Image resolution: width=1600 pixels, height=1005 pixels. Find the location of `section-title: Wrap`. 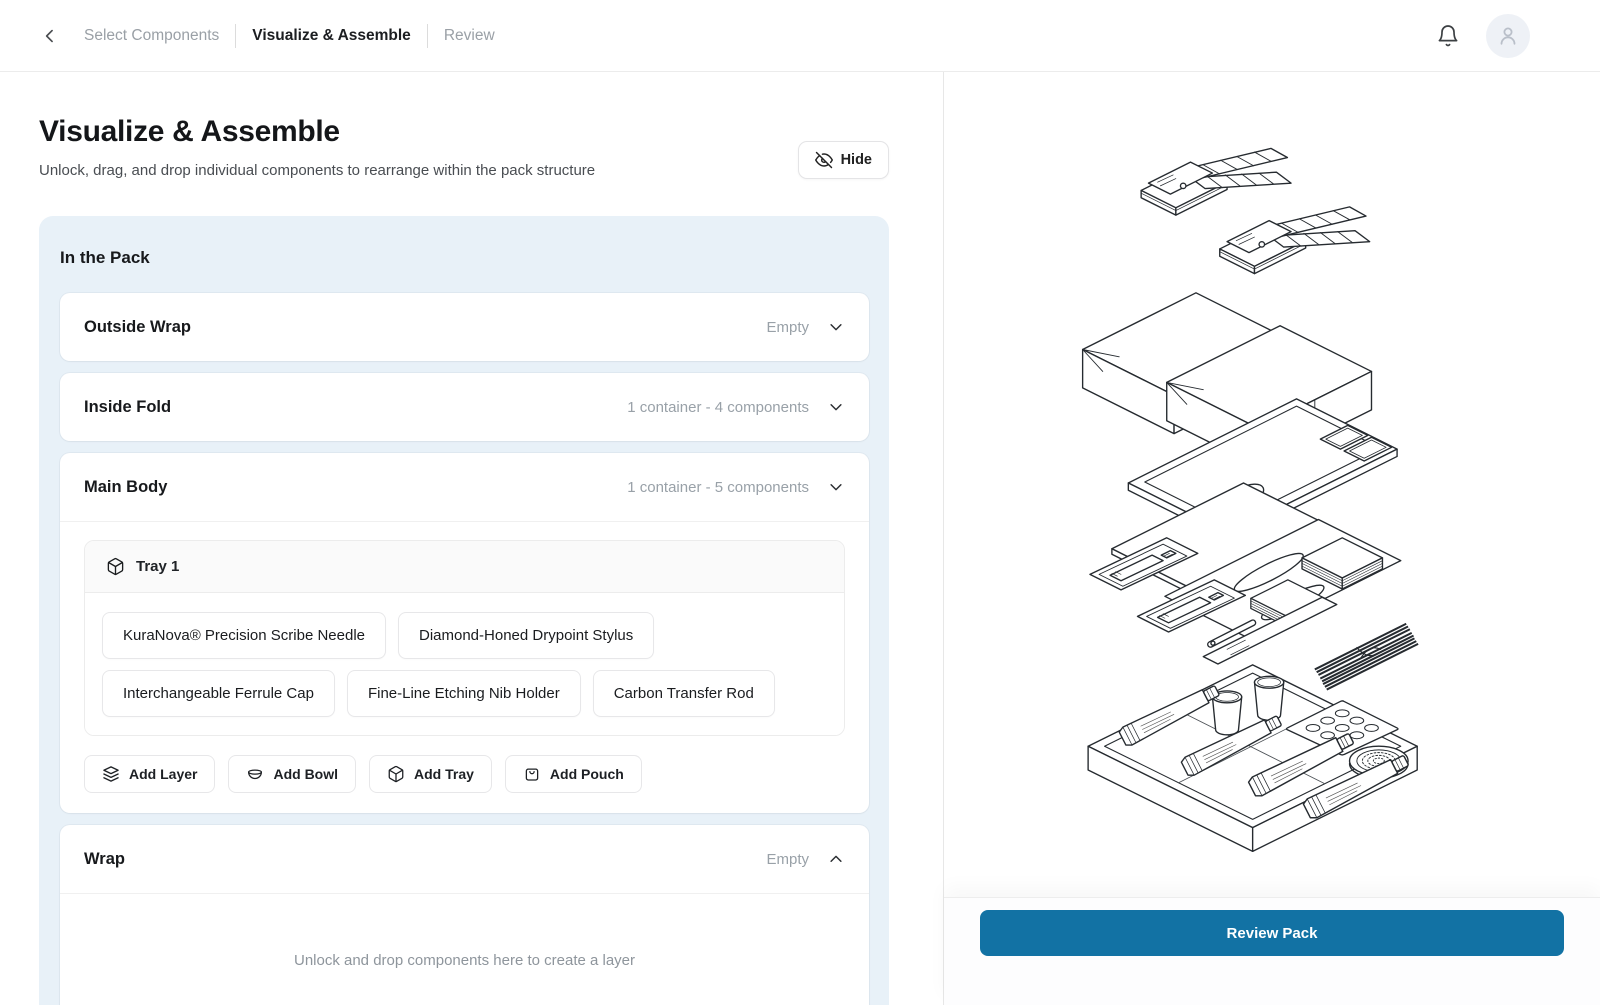

section-title: Wrap is located at coordinates (104, 858).